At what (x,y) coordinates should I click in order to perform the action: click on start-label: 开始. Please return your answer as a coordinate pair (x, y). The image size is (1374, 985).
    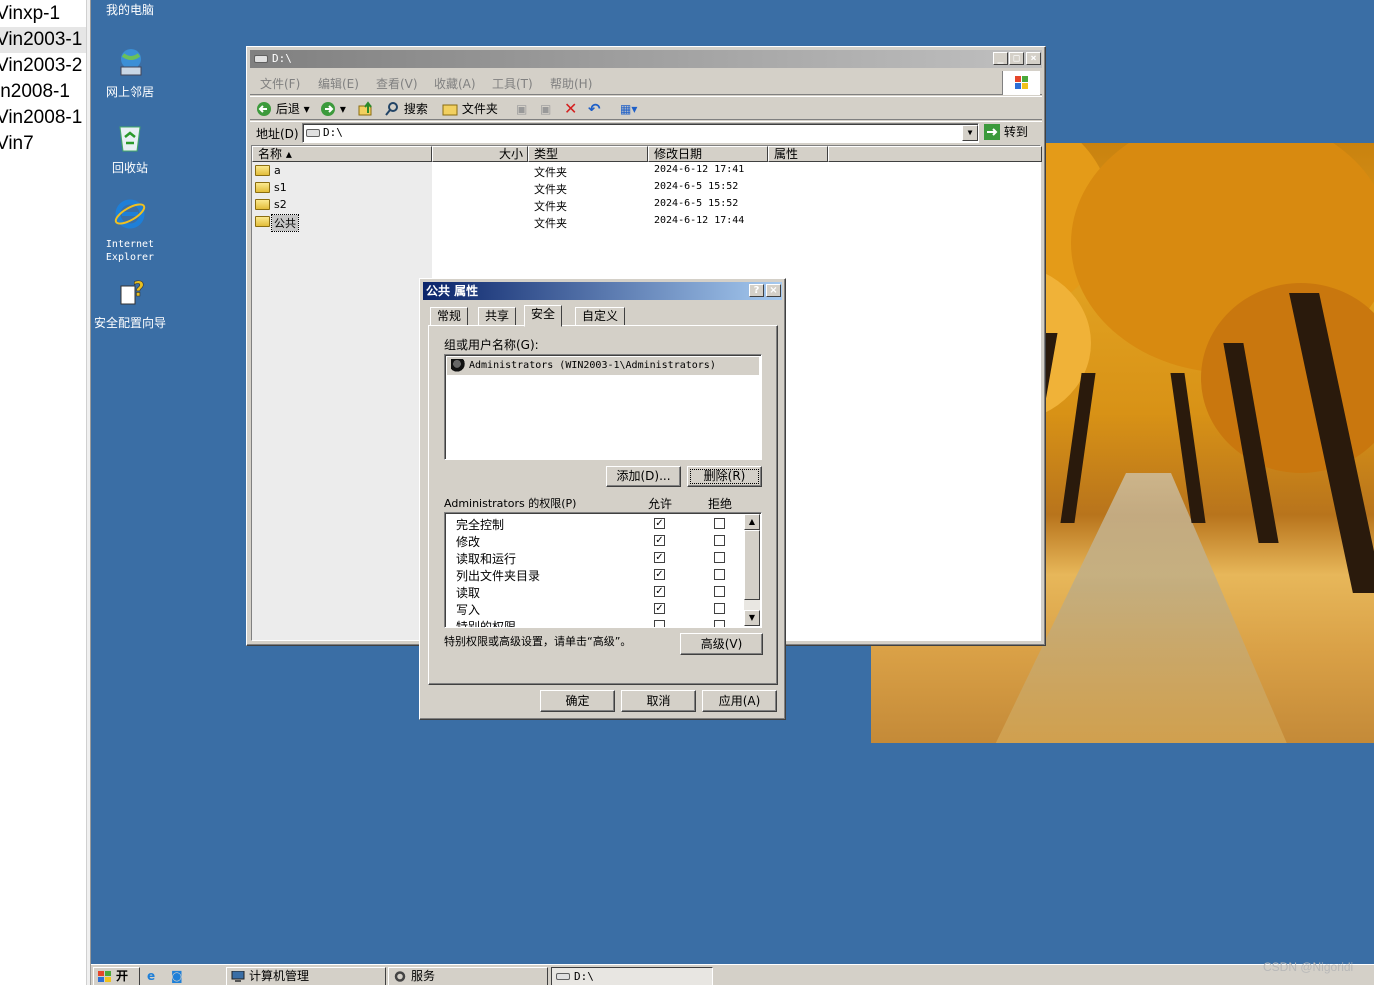
    Looking at the image, I should click on (122, 976).